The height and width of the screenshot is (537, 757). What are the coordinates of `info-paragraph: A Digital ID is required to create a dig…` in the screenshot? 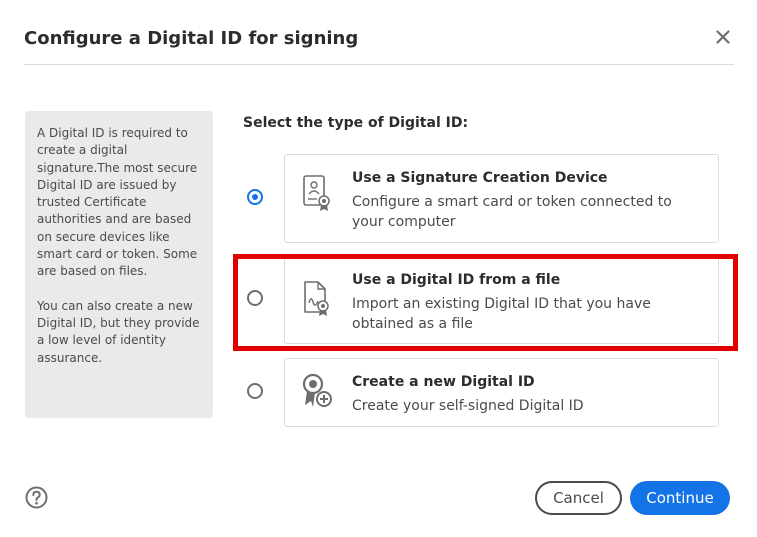 It's located at (117, 202).